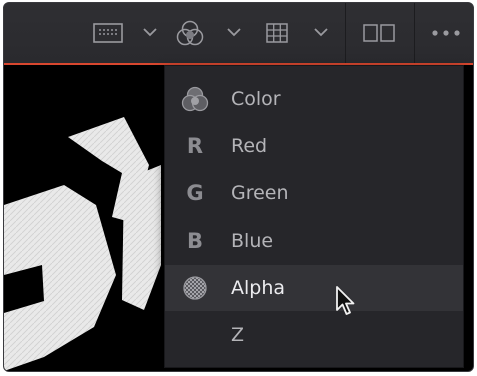 The width and height of the screenshot is (477, 376). What do you see at coordinates (260, 193) in the screenshot?
I see `menu-item-label: Green` at bounding box center [260, 193].